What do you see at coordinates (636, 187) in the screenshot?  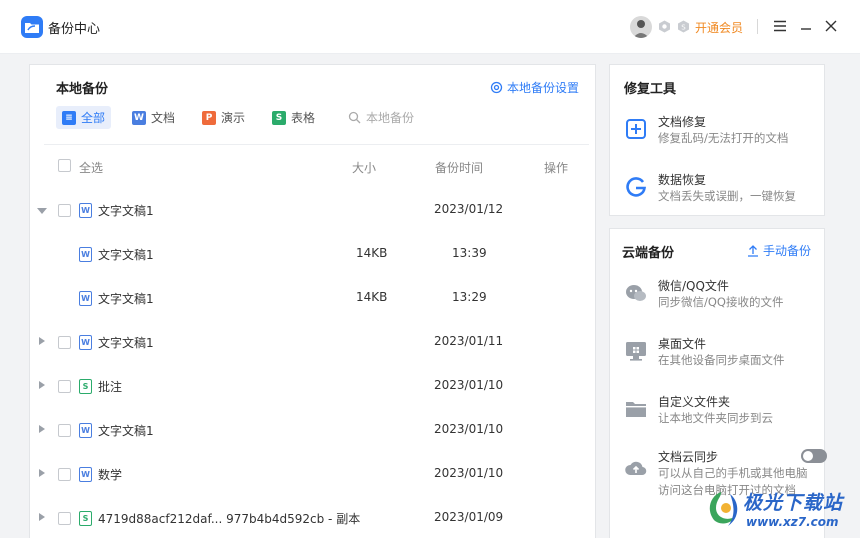 I see `data-recovery-icon` at bounding box center [636, 187].